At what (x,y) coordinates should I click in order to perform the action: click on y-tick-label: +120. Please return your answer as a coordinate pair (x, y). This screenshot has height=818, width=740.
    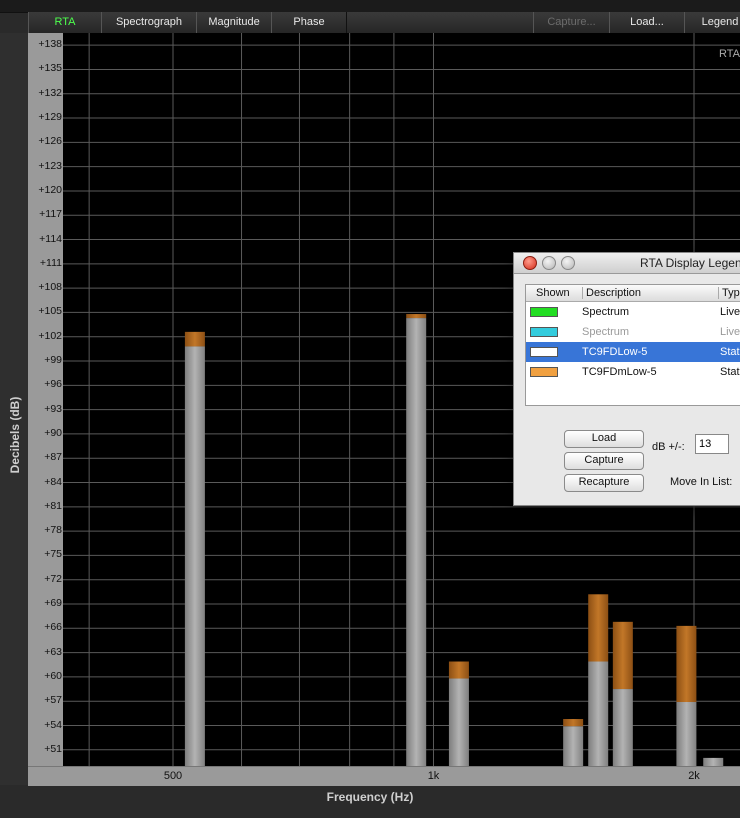
    Looking at the image, I should click on (50, 189).